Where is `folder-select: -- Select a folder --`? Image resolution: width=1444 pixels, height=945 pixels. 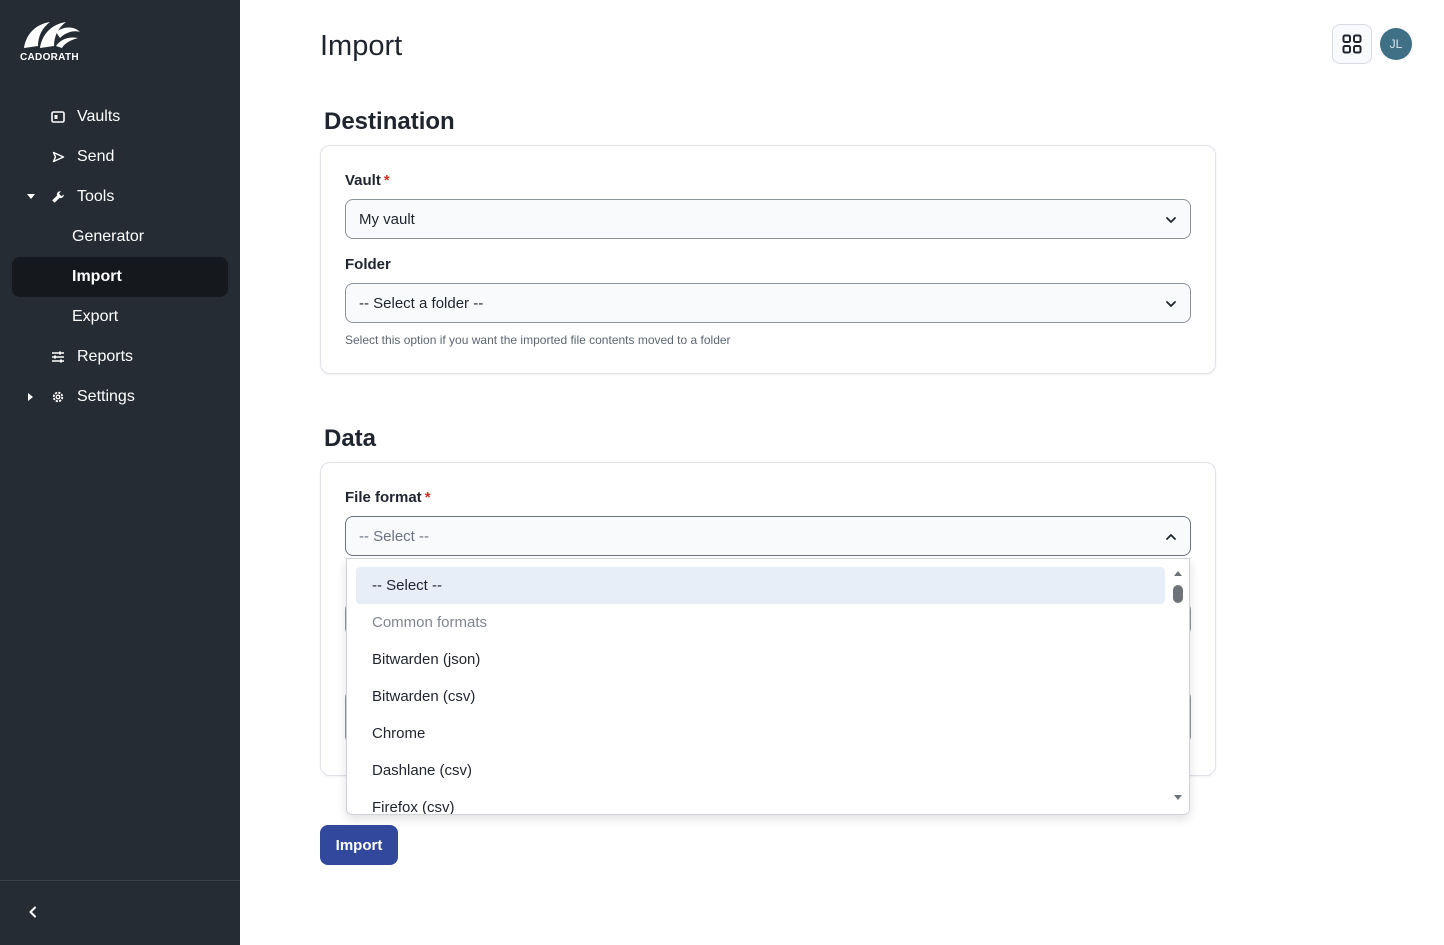 folder-select: -- Select a folder -- is located at coordinates (768, 303).